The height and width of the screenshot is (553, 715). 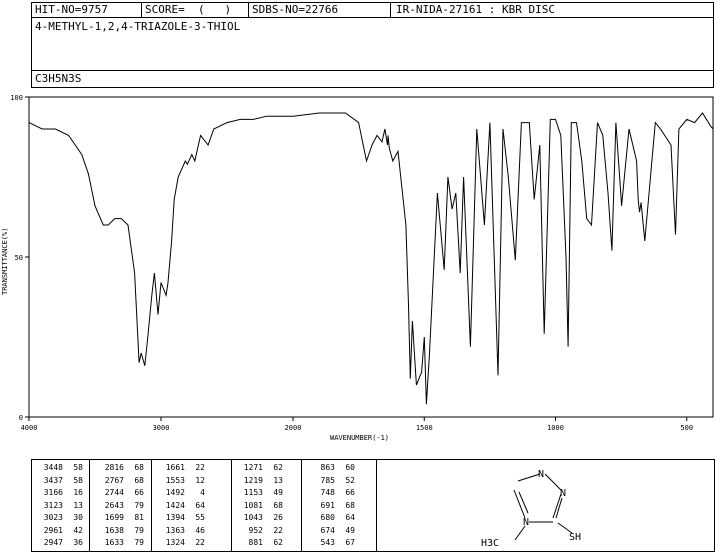 What do you see at coordinates (60, 518) in the screenshot?
I see `peak-entry: 3023 30` at bounding box center [60, 518].